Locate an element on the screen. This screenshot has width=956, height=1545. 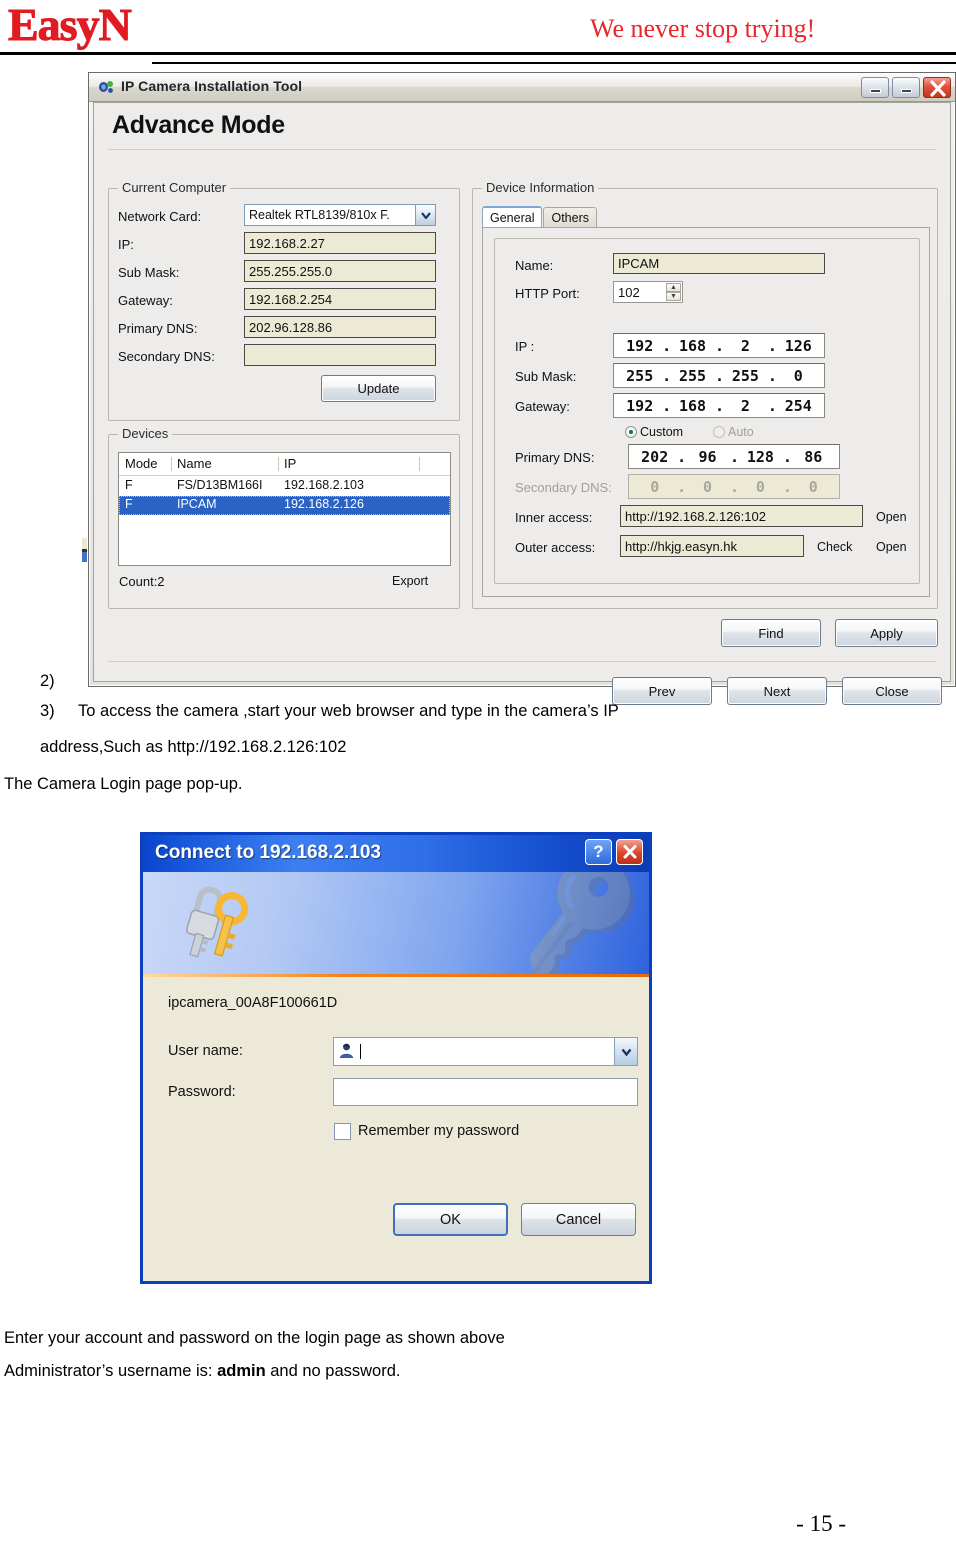
pdns-octet-2: 96 is located at coordinates (707, 456).